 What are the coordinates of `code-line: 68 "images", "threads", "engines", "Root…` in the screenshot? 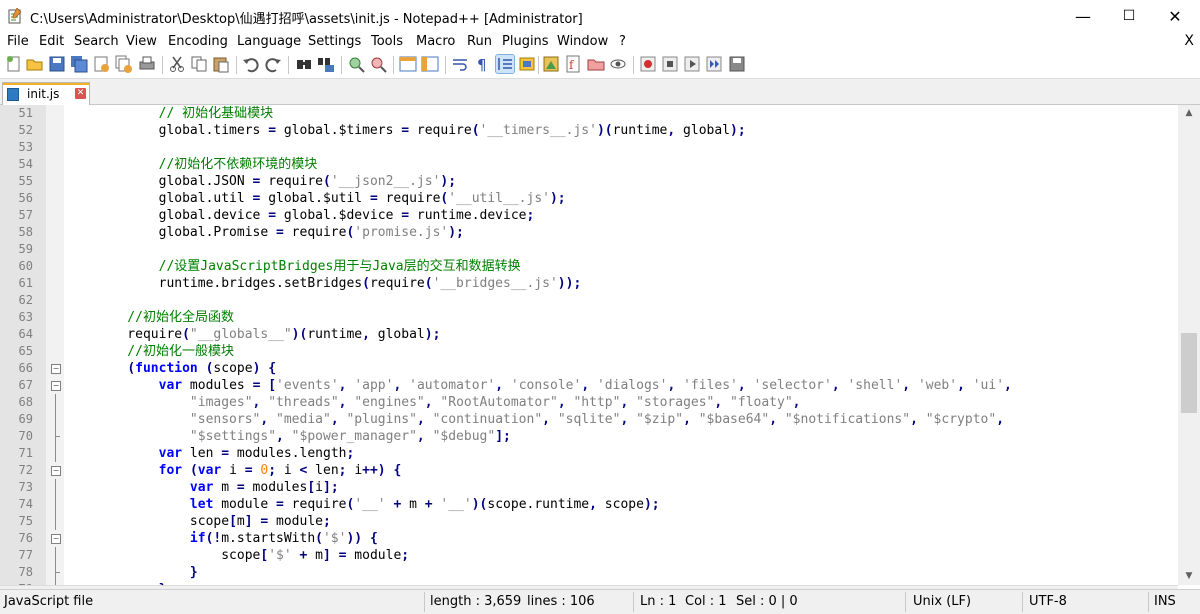 It's located at (589, 402).